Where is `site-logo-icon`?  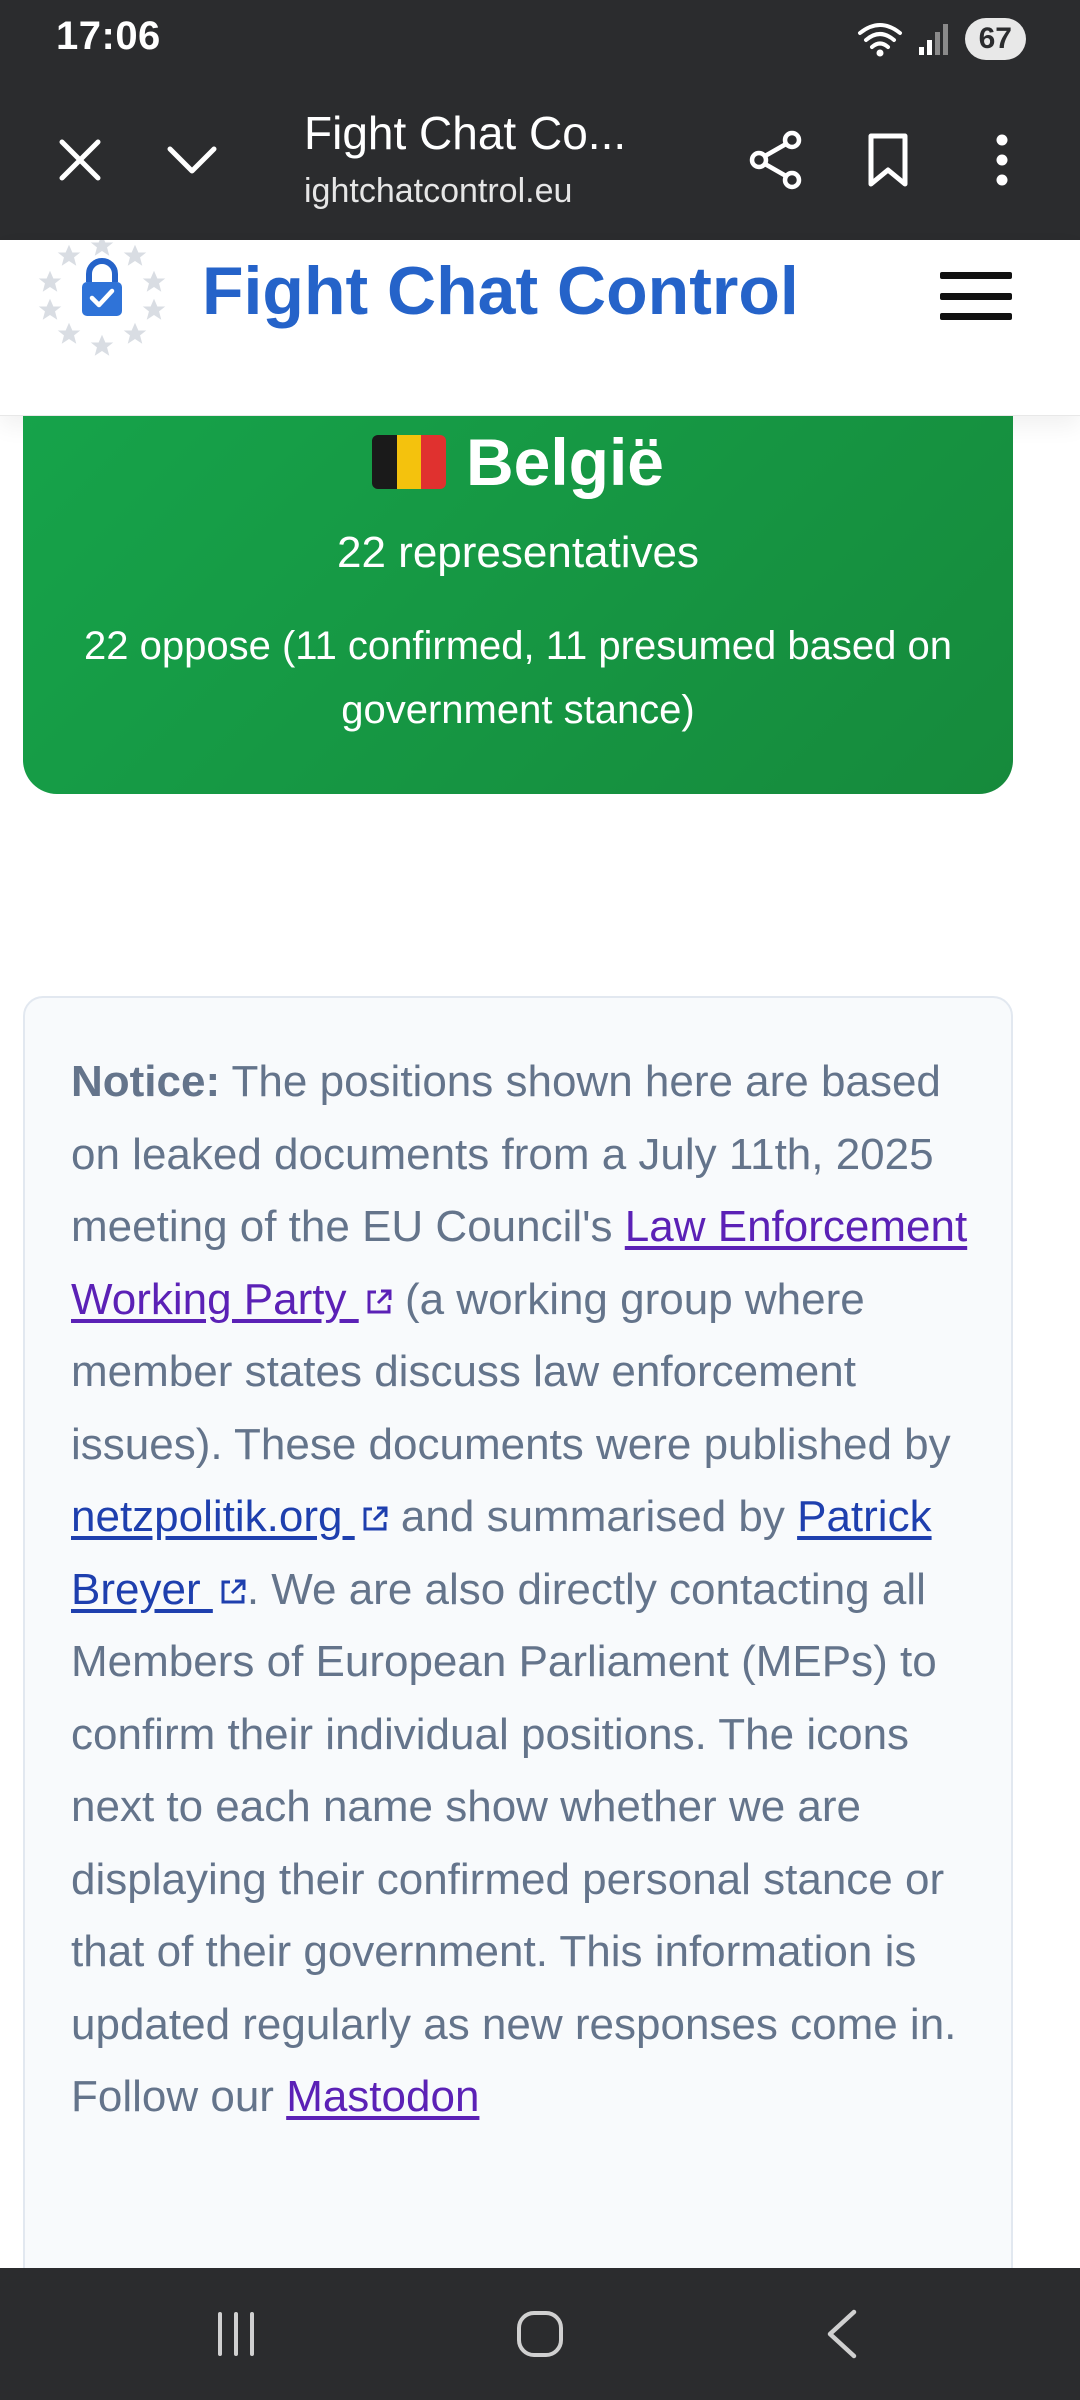 site-logo-icon is located at coordinates (102, 302).